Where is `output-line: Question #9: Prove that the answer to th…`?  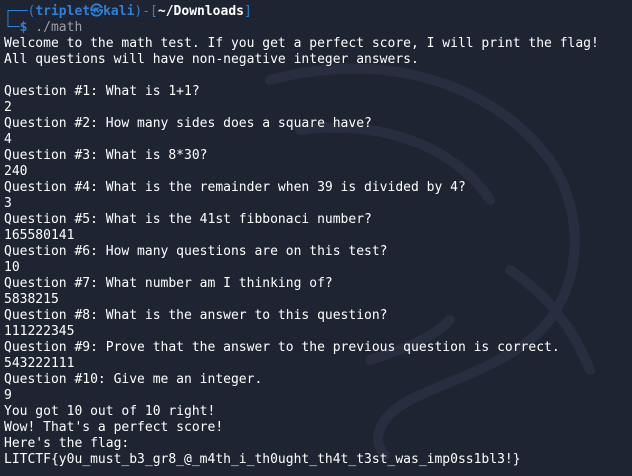
output-line: Question #9: Prove that the answer to th… is located at coordinates (282, 347).